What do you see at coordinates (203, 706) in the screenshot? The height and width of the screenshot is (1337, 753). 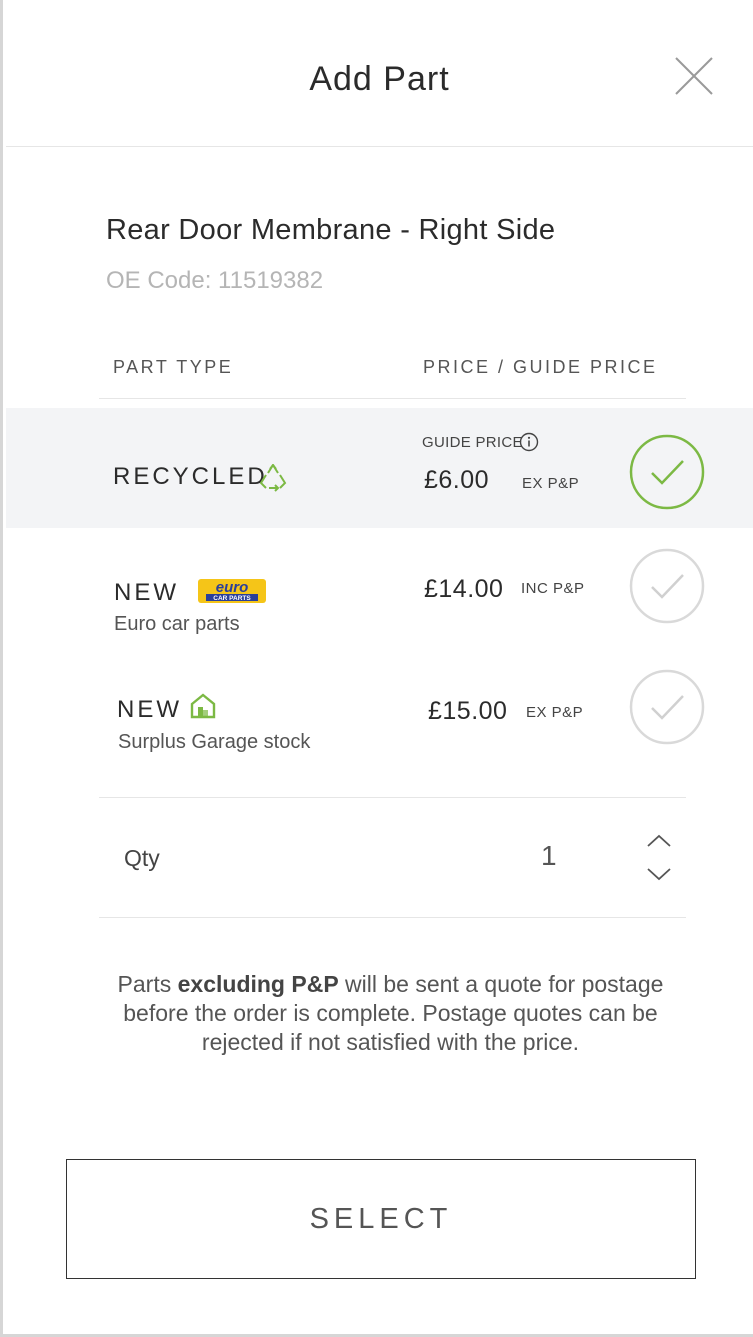 I see `garage-icon` at bounding box center [203, 706].